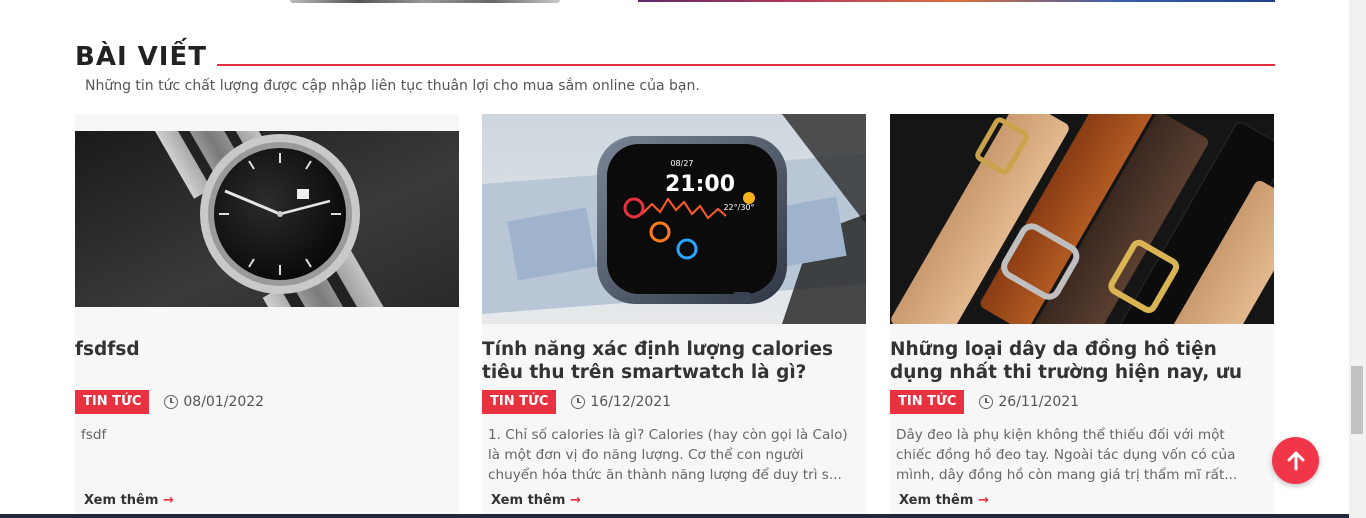  I want to click on post-excerpt: fsdf, so click(94, 435).